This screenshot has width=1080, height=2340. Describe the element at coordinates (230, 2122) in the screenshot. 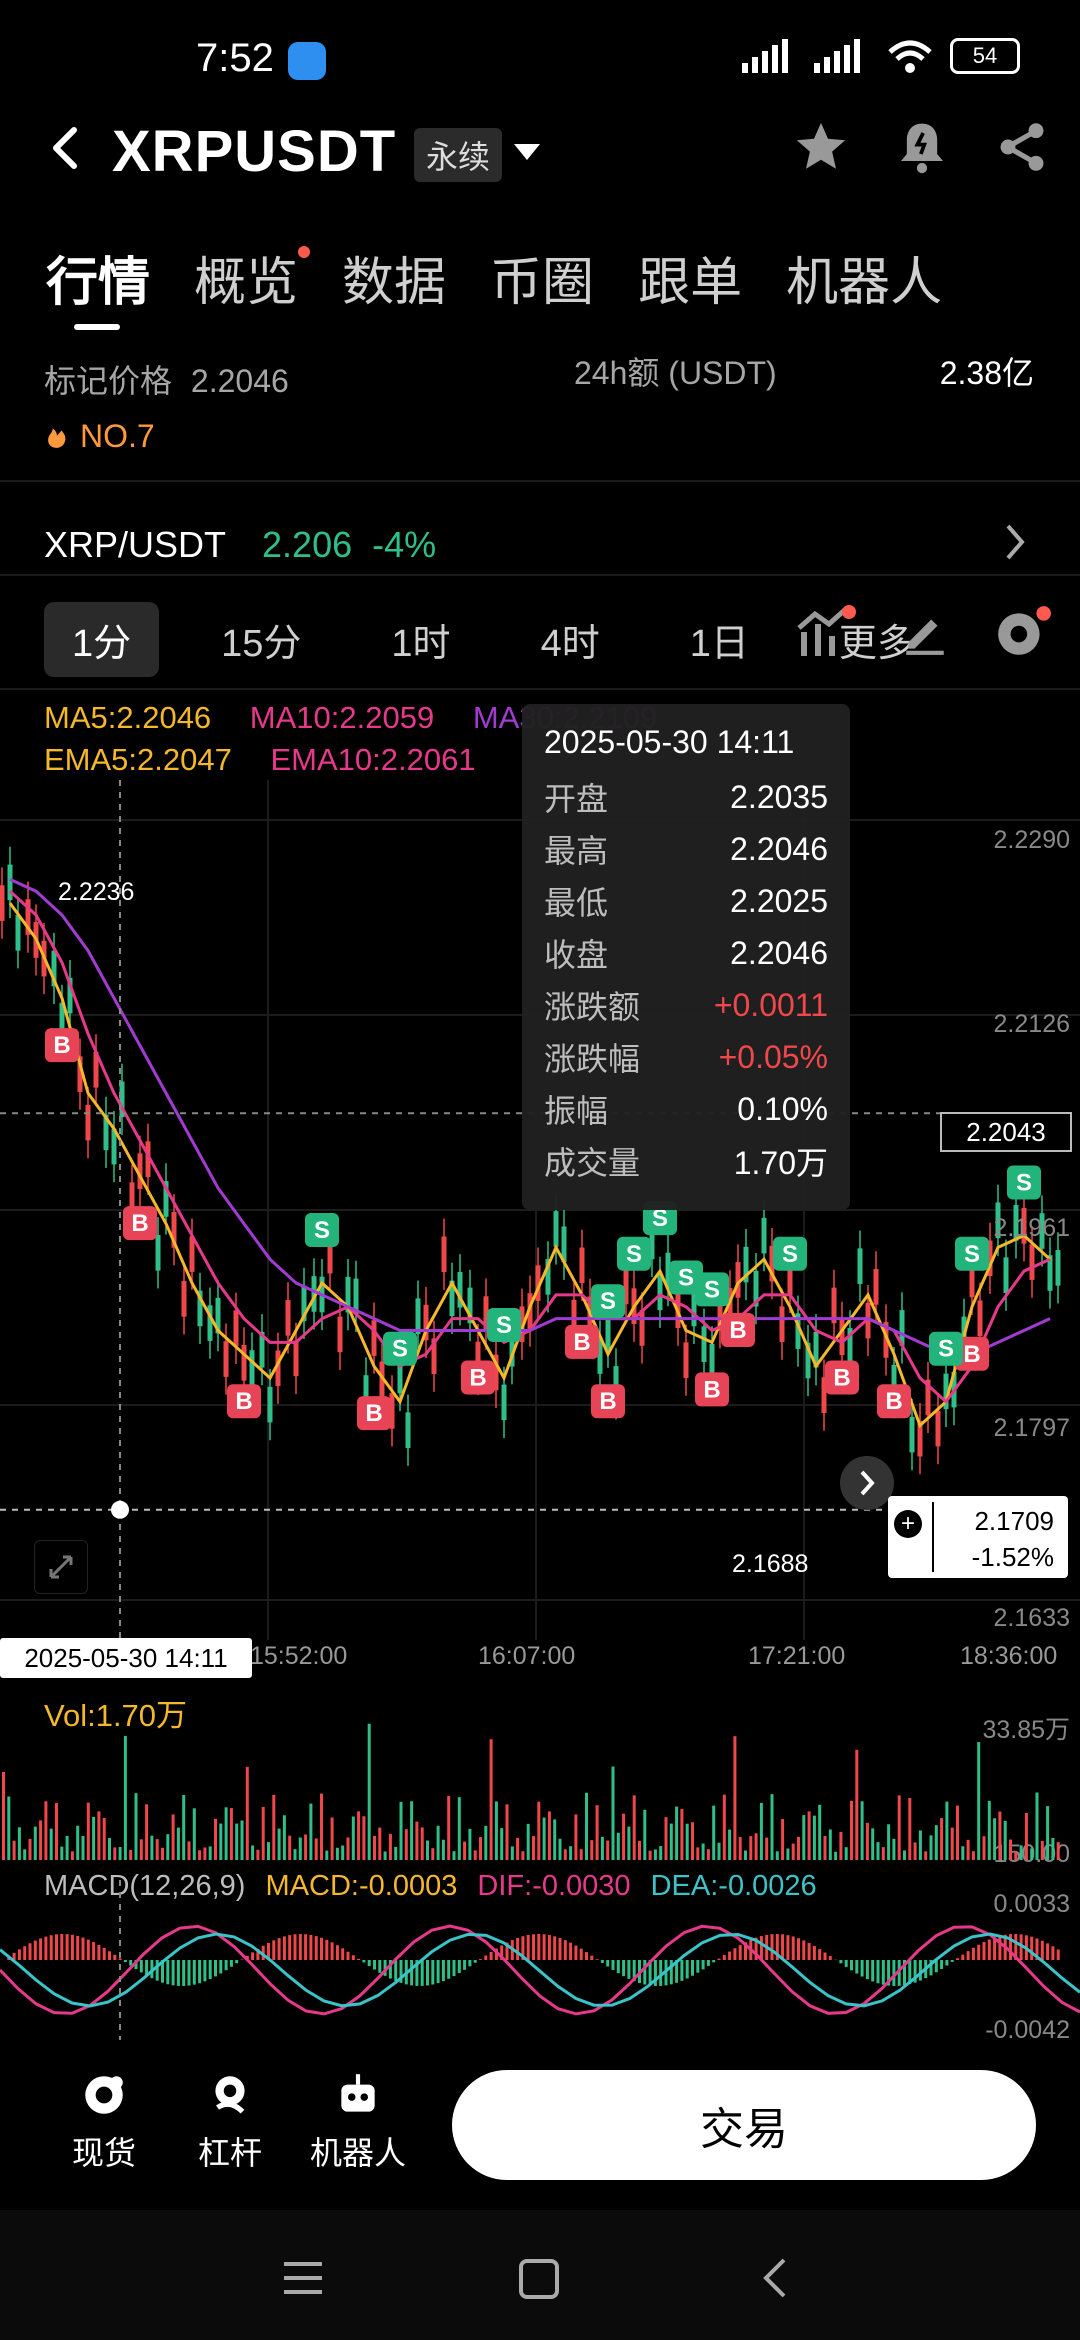

I see `leverage-button: 杠杆` at that location.